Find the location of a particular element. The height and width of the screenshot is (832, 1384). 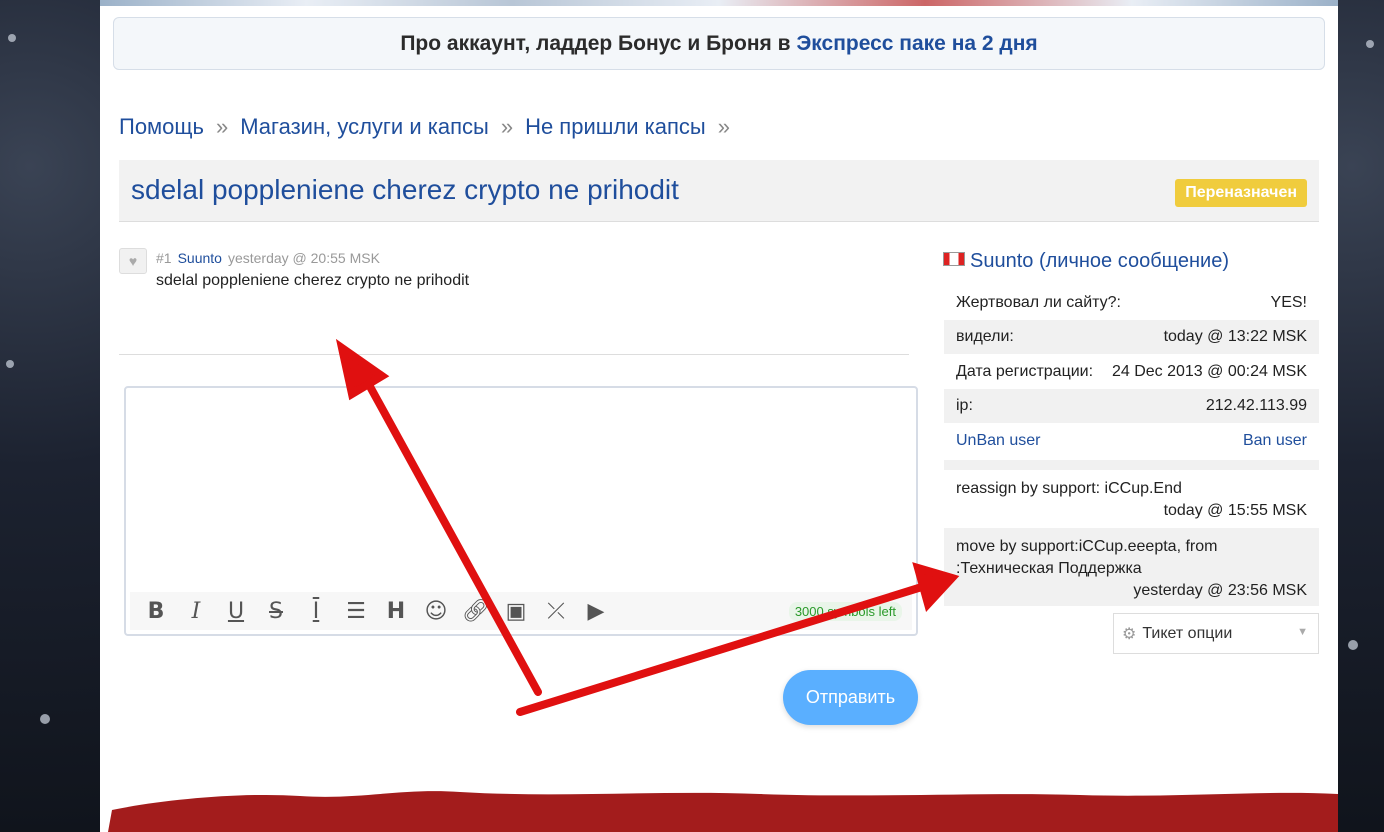

ip-row: ip: 212.42.113.99 is located at coordinates (1131, 406).